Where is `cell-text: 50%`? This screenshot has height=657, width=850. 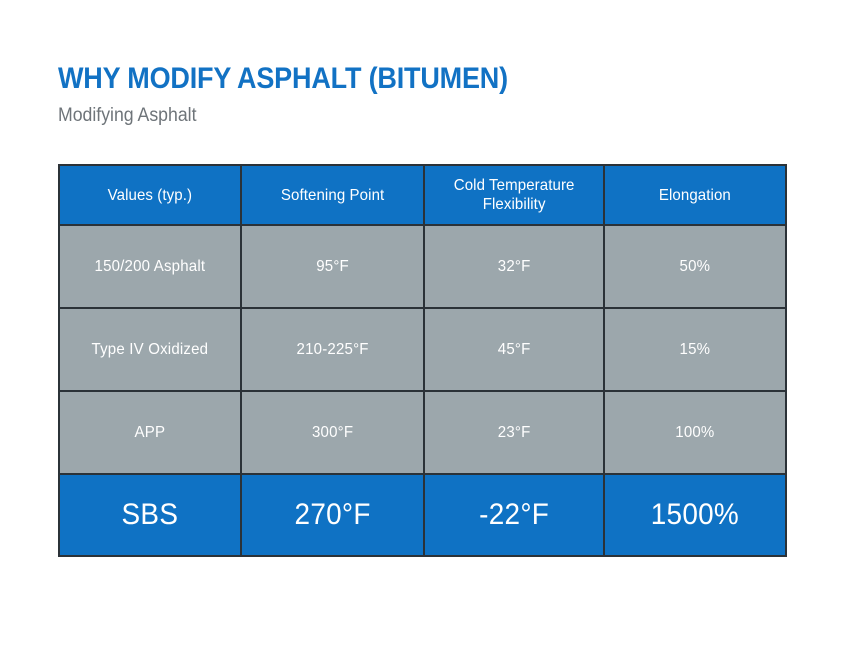 cell-text: 50% is located at coordinates (695, 266).